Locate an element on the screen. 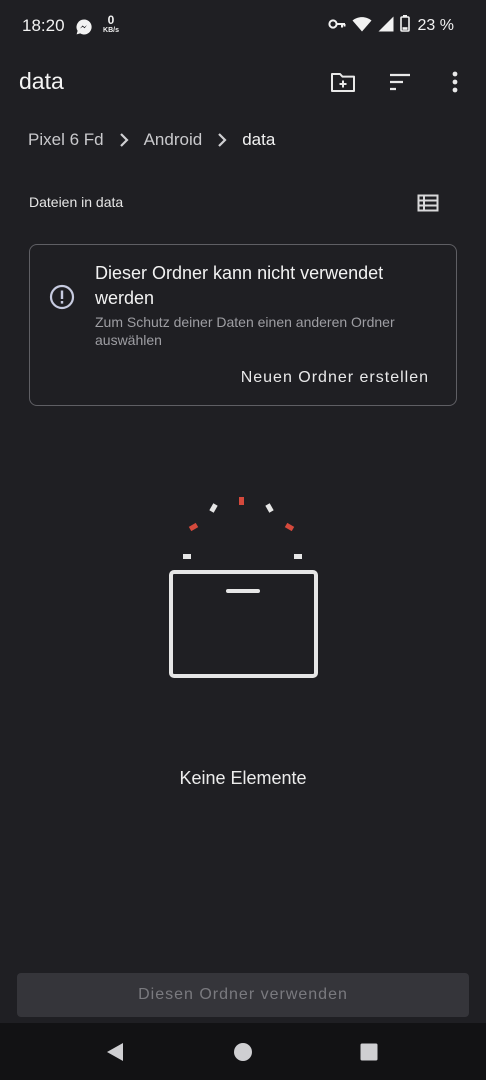  home-button is located at coordinates (243, 1052).